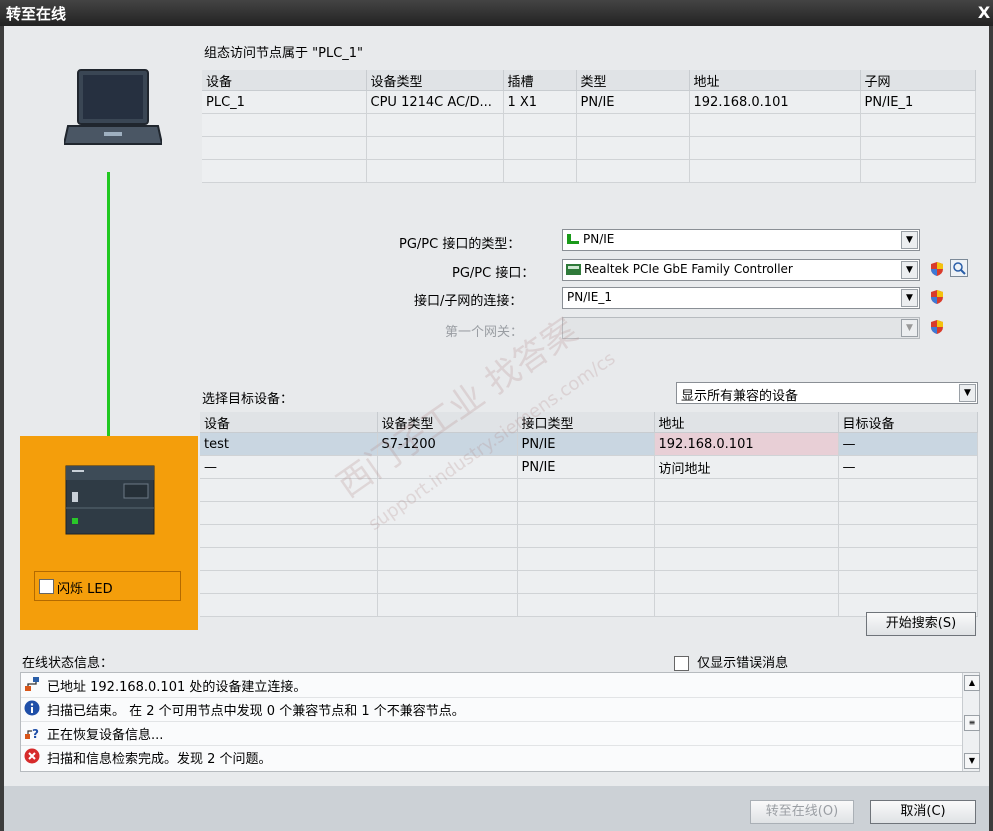 This screenshot has height=831, width=993. I want to click on plc-device-icon, so click(110, 500).